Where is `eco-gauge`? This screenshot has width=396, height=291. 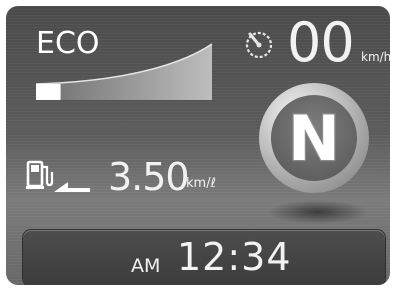
eco-gauge is located at coordinates (124, 71).